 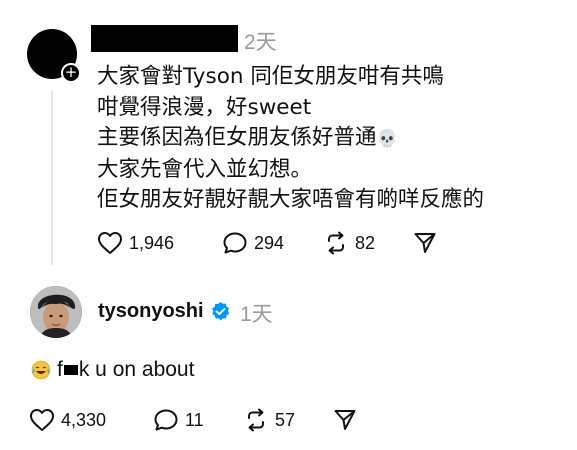 I want to click on thread-connector-line, so click(x=52, y=177).